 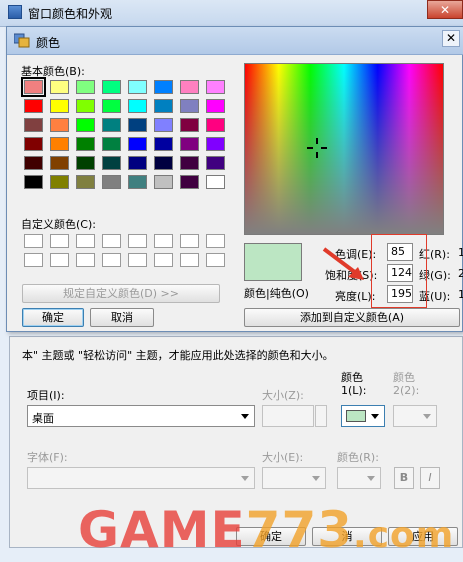 I want to click on size-label: 大小(Z):, so click(x=283, y=395).